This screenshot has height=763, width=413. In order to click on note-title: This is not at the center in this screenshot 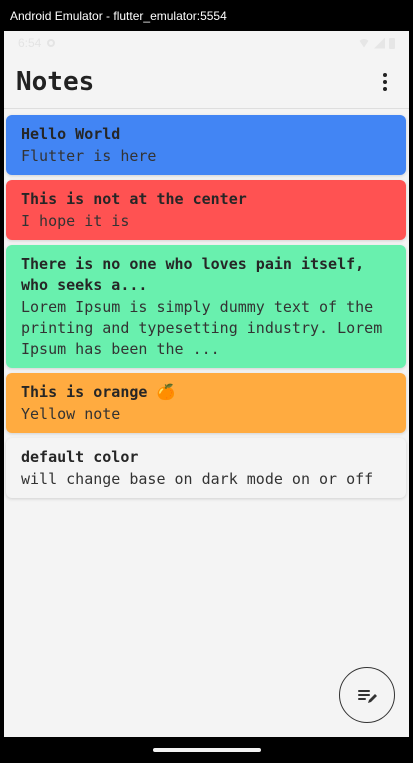, I will do `click(134, 199)`.